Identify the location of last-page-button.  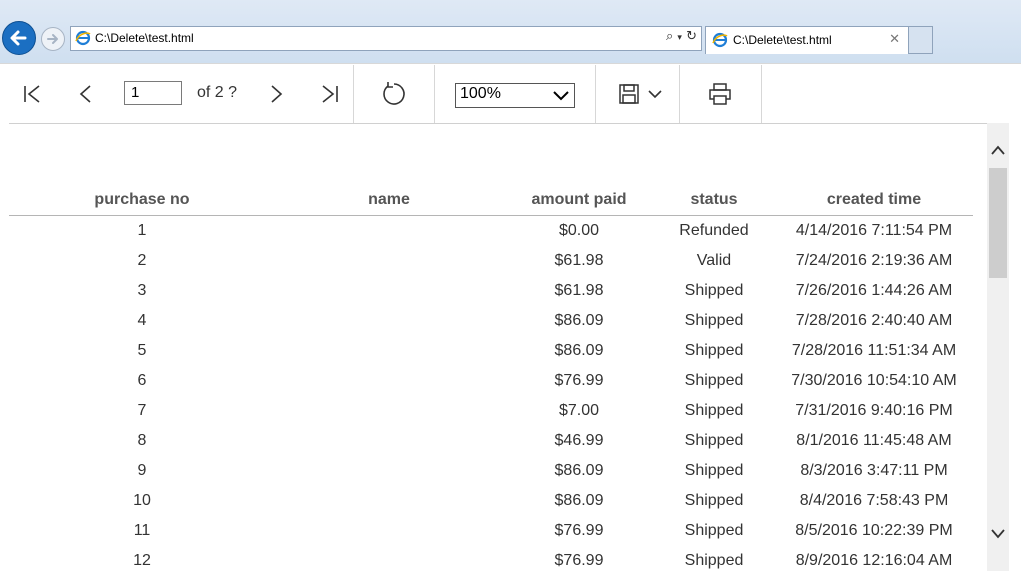
(330, 94).